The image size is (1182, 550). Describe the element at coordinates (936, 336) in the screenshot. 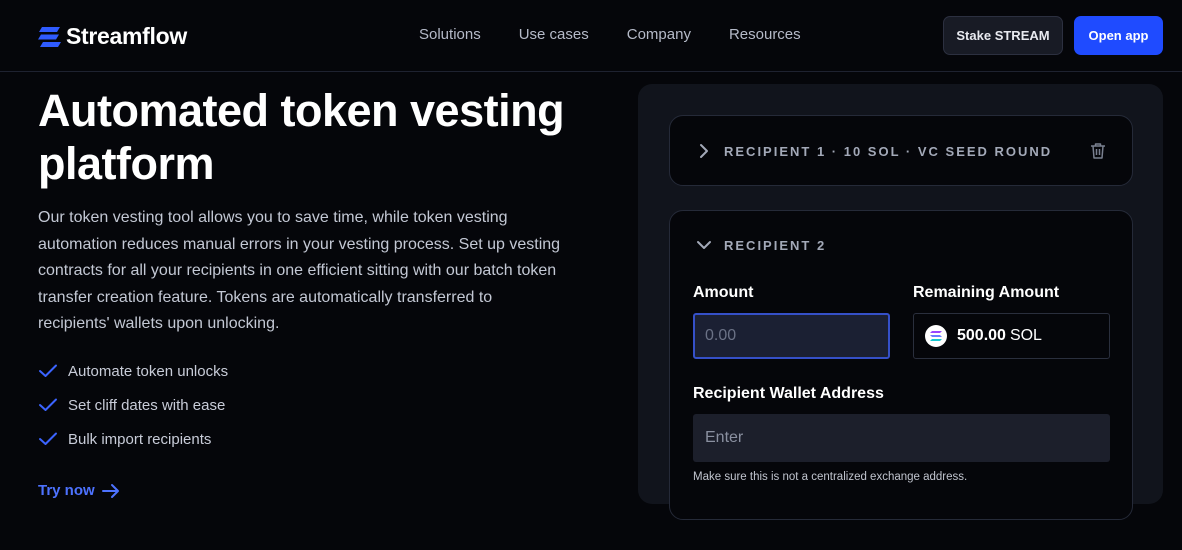

I see `solana-icon` at that location.